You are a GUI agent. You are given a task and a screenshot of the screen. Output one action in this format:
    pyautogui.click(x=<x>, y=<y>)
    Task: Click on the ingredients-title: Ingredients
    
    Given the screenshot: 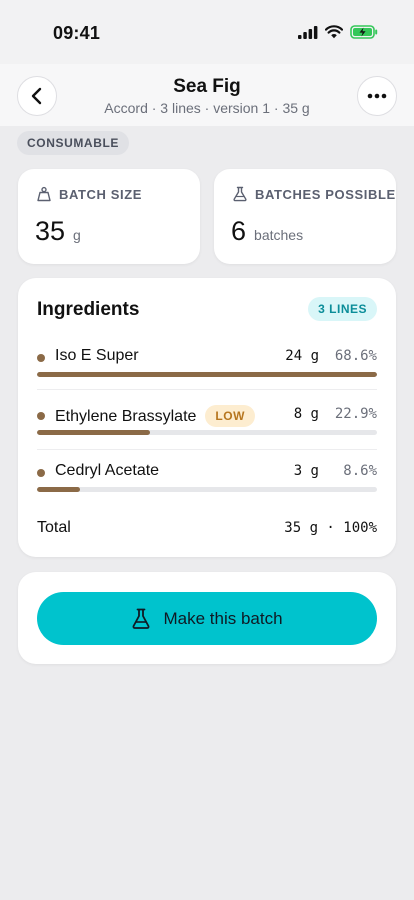 What is the action you would take?
    pyautogui.click(x=88, y=309)
    